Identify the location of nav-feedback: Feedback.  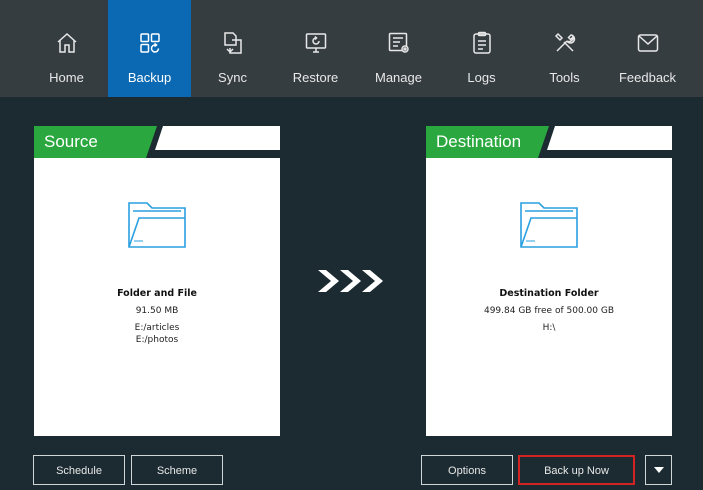
(647, 48).